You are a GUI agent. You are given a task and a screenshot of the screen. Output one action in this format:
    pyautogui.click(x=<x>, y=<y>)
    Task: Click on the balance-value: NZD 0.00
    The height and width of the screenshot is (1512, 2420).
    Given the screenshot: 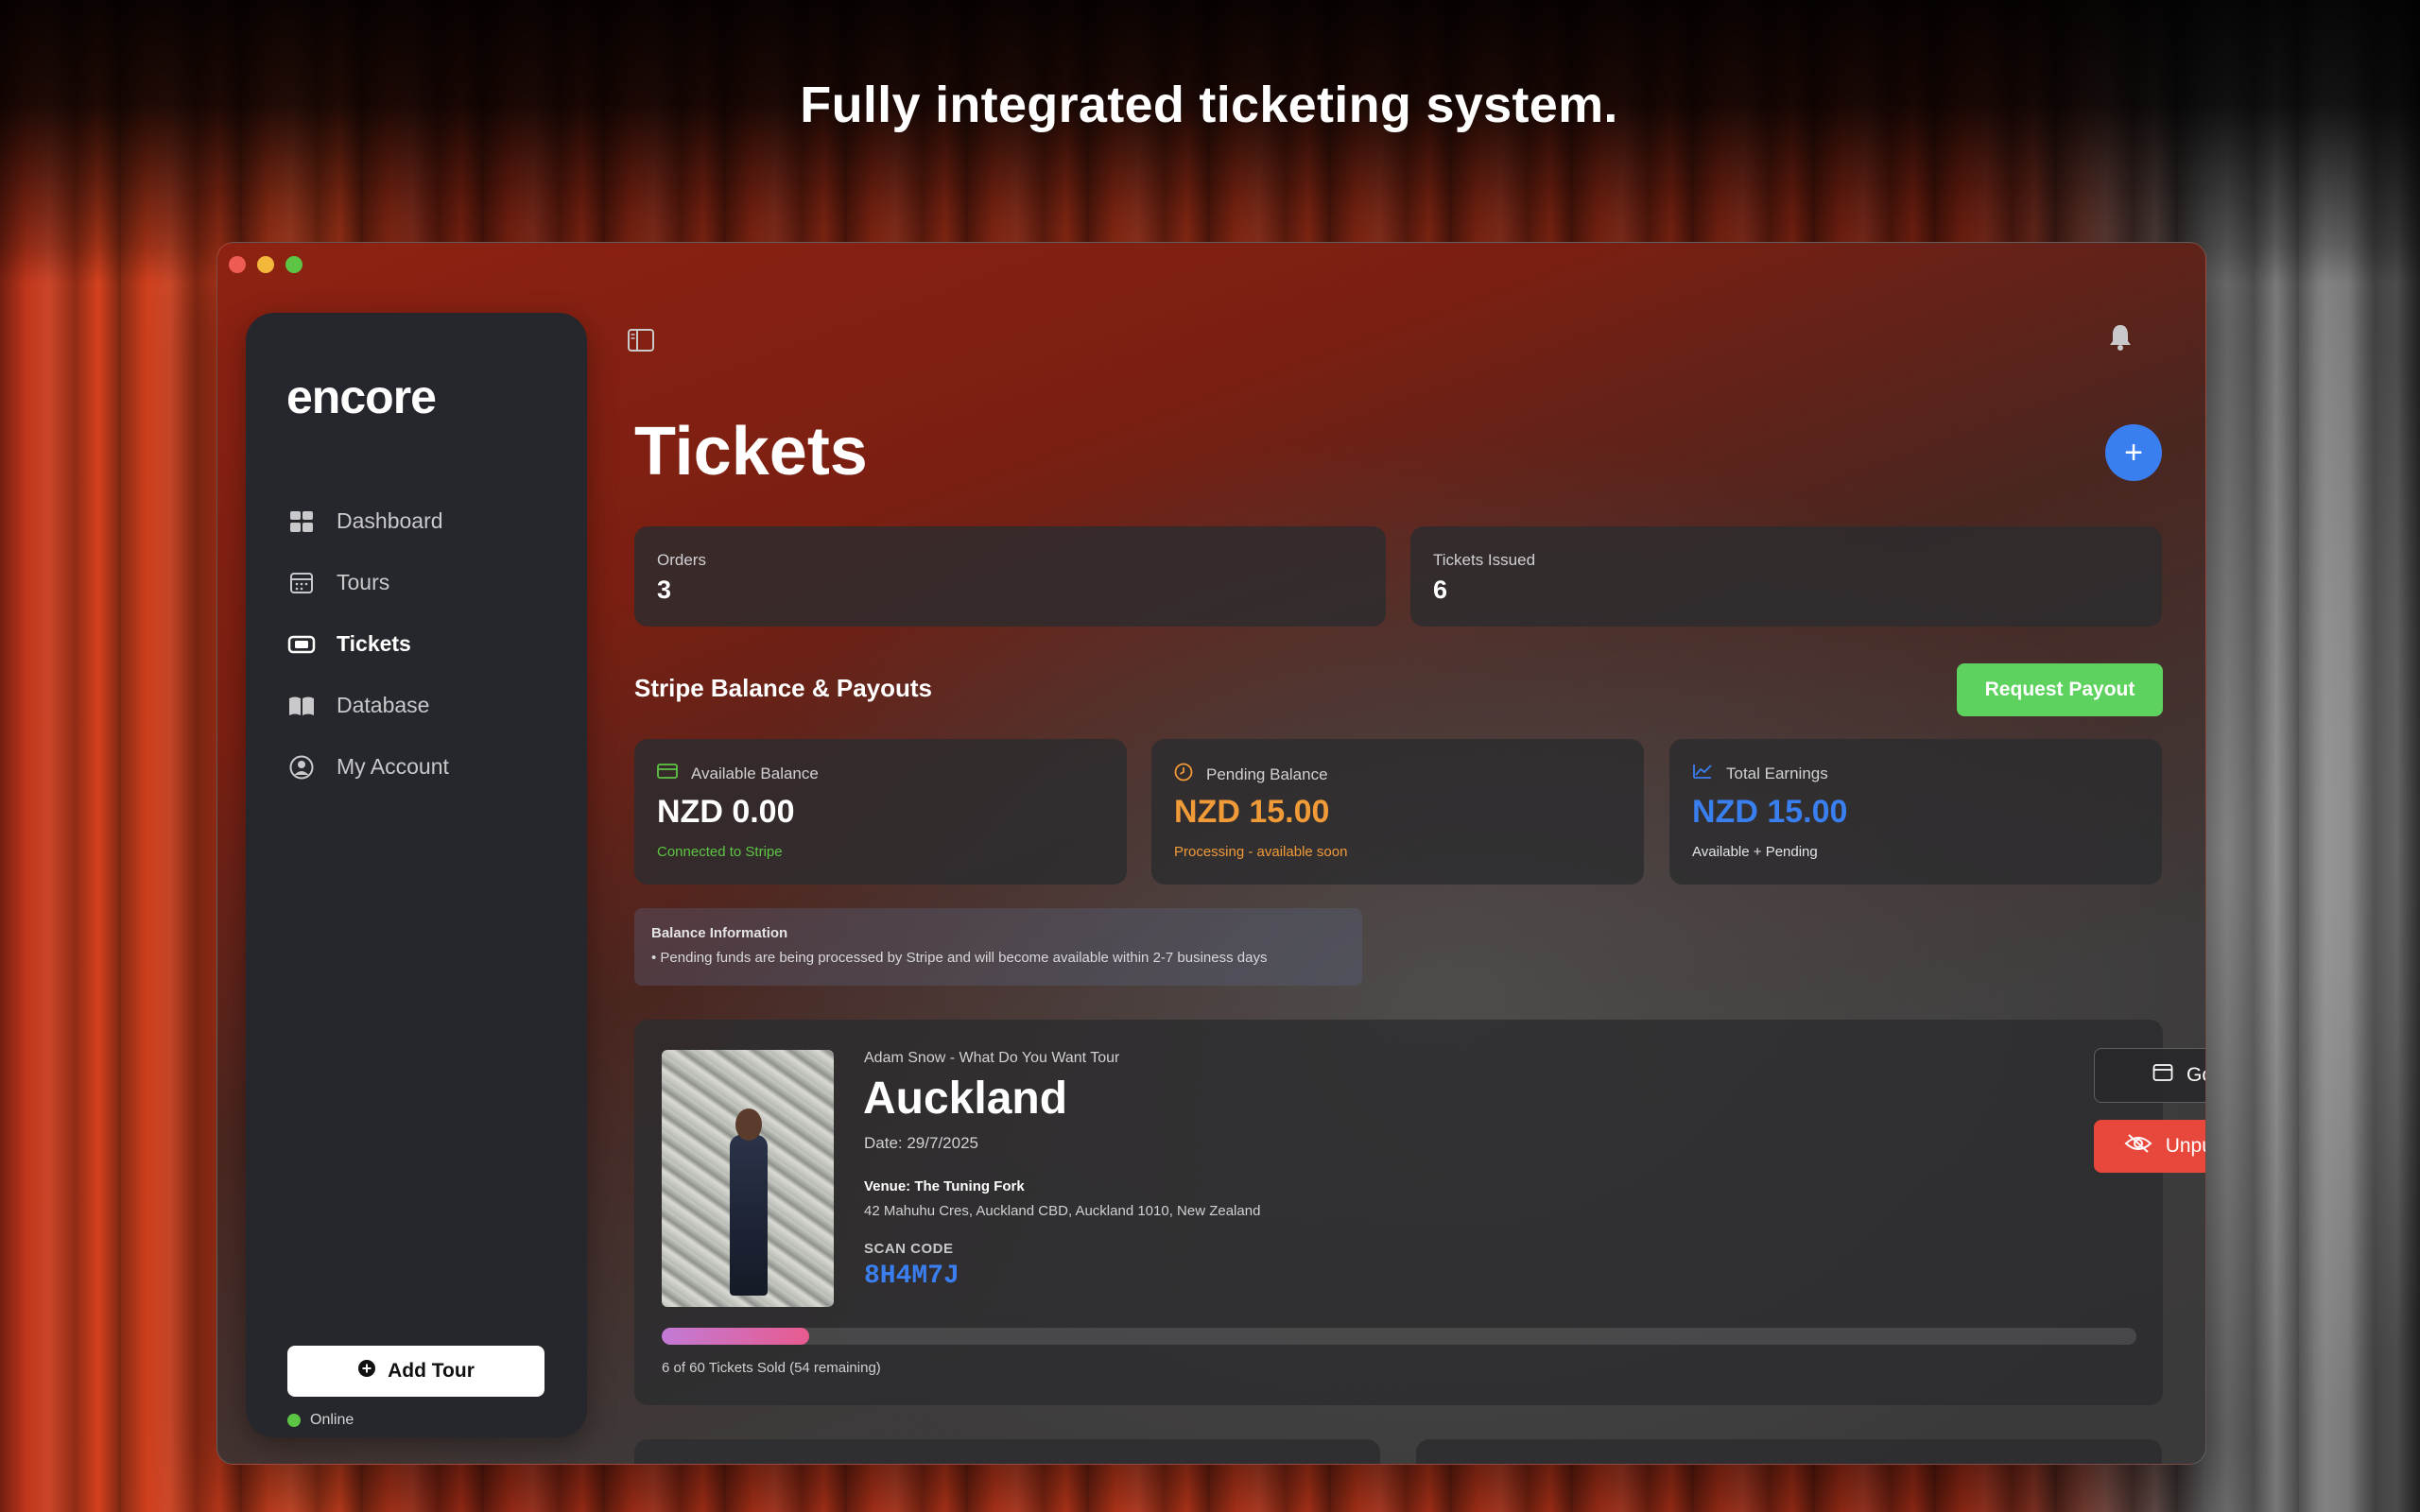 What is the action you would take?
    pyautogui.click(x=726, y=812)
    